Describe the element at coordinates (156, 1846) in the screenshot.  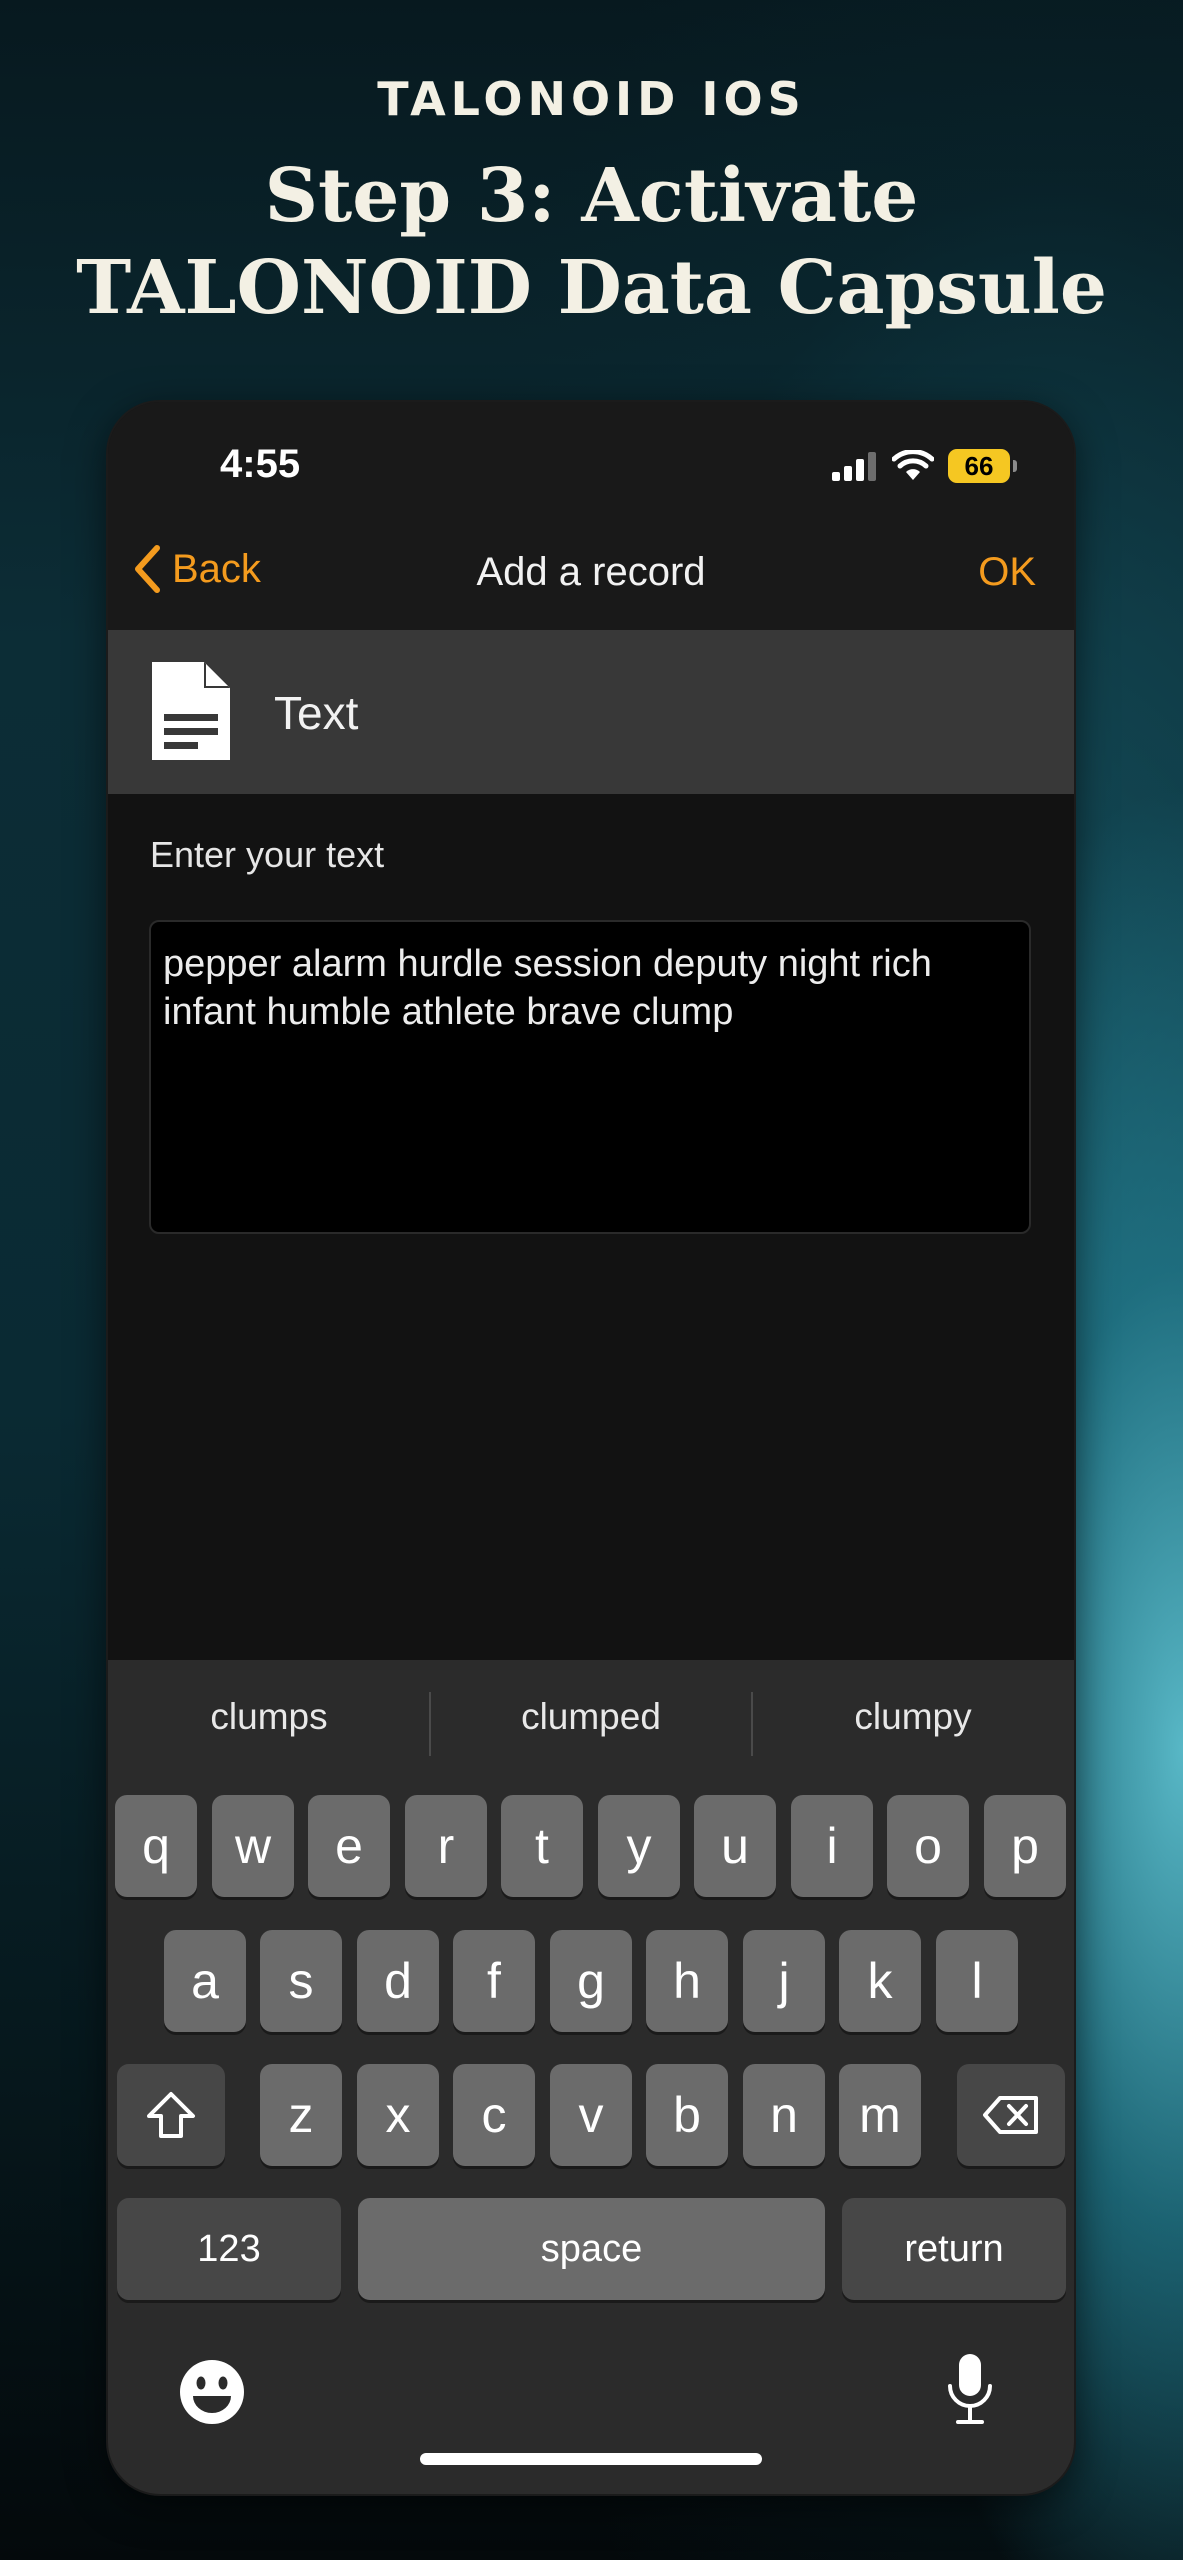
I see `key-q: q` at that location.